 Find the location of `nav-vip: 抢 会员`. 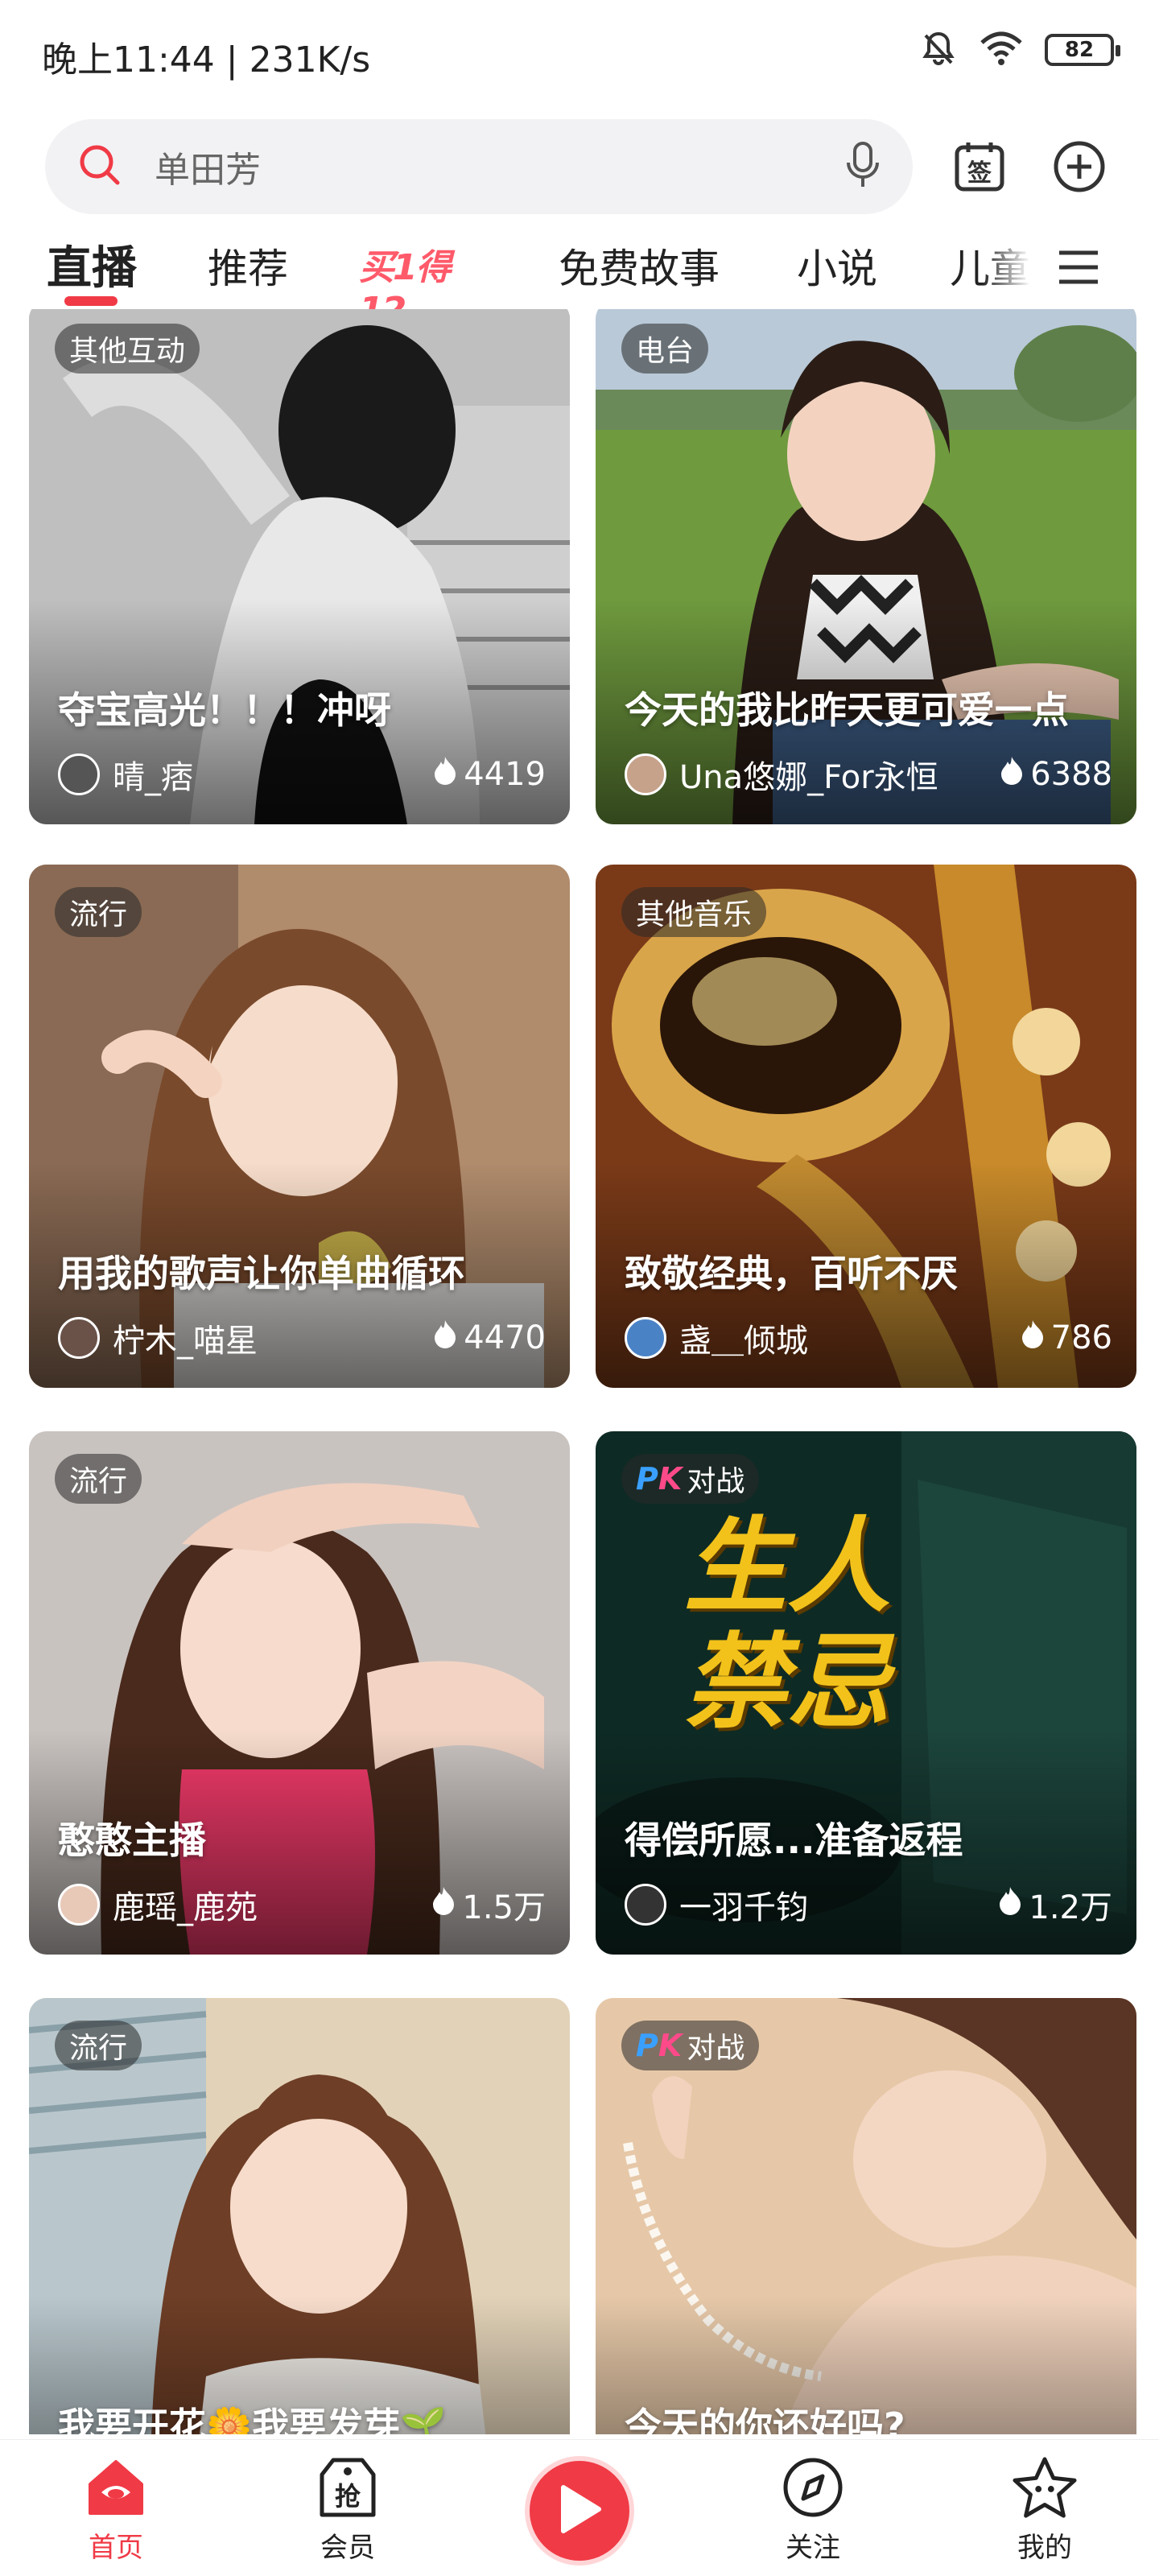

nav-vip: 抢 会员 is located at coordinates (347, 2514).